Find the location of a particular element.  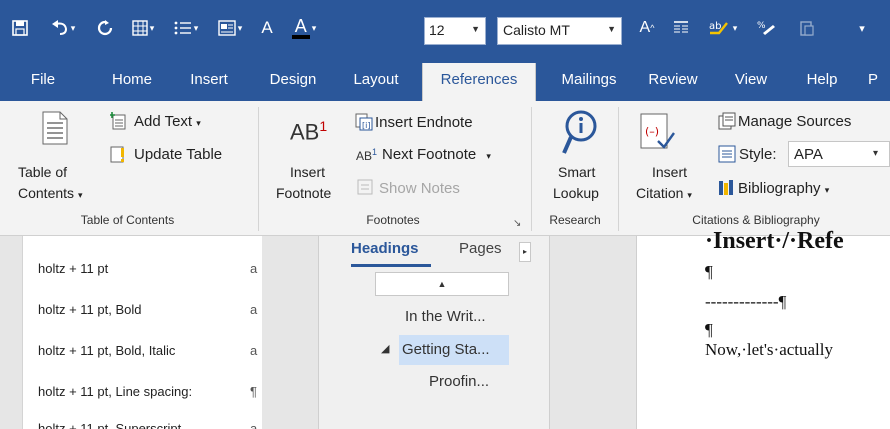

bibliography-label: Bibliography is located at coordinates (779, 188).